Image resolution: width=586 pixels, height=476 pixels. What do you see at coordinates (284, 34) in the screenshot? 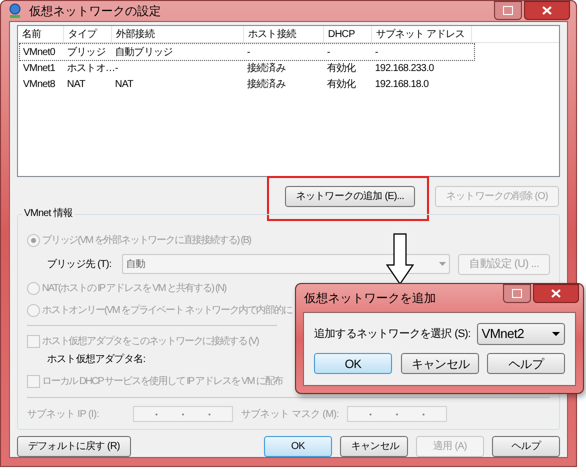
I see `column-header: ホスト接続` at bounding box center [284, 34].